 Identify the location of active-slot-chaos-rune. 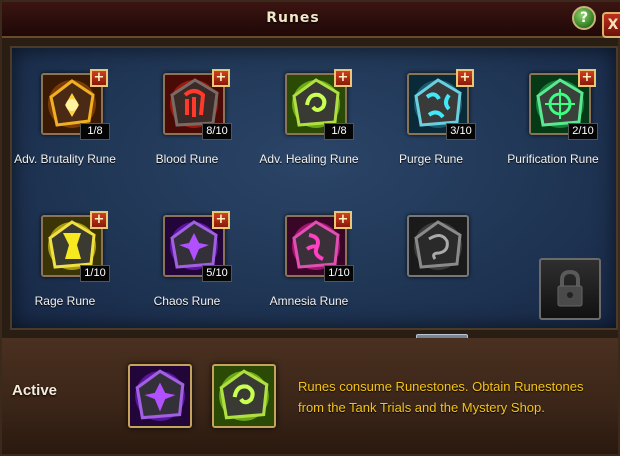
(160, 396).